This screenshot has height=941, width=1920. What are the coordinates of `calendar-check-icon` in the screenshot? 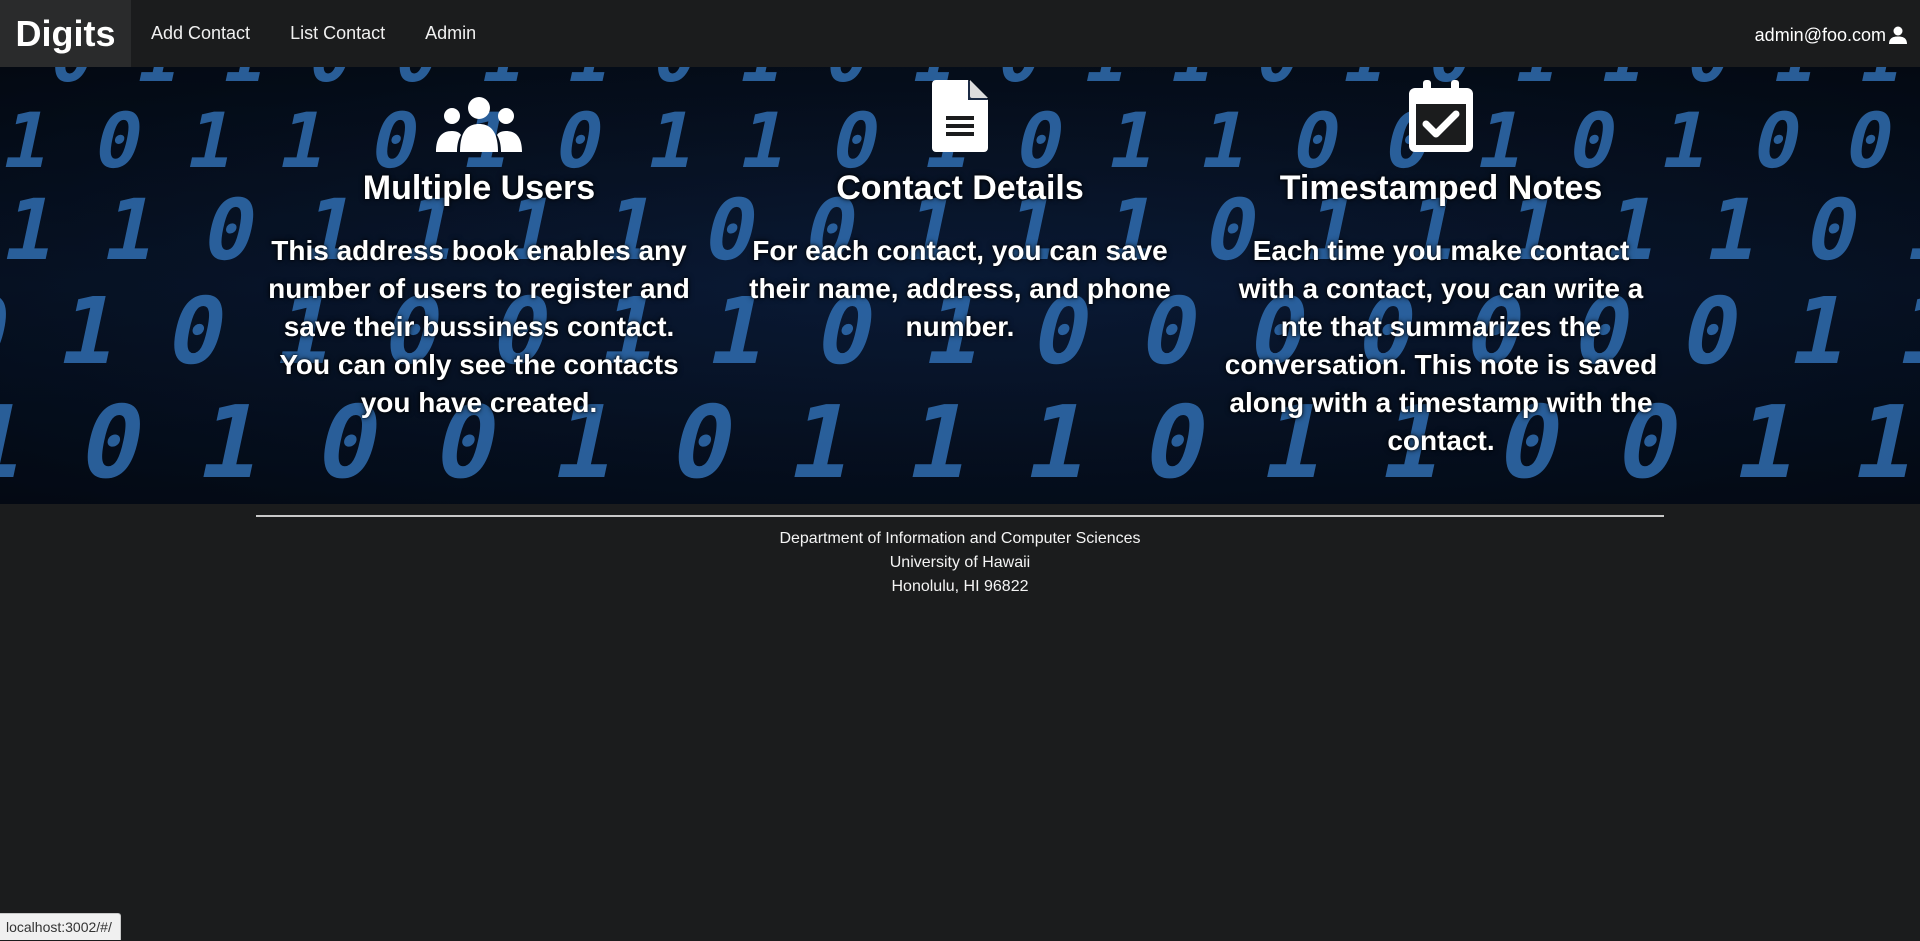 It's located at (1441, 109).